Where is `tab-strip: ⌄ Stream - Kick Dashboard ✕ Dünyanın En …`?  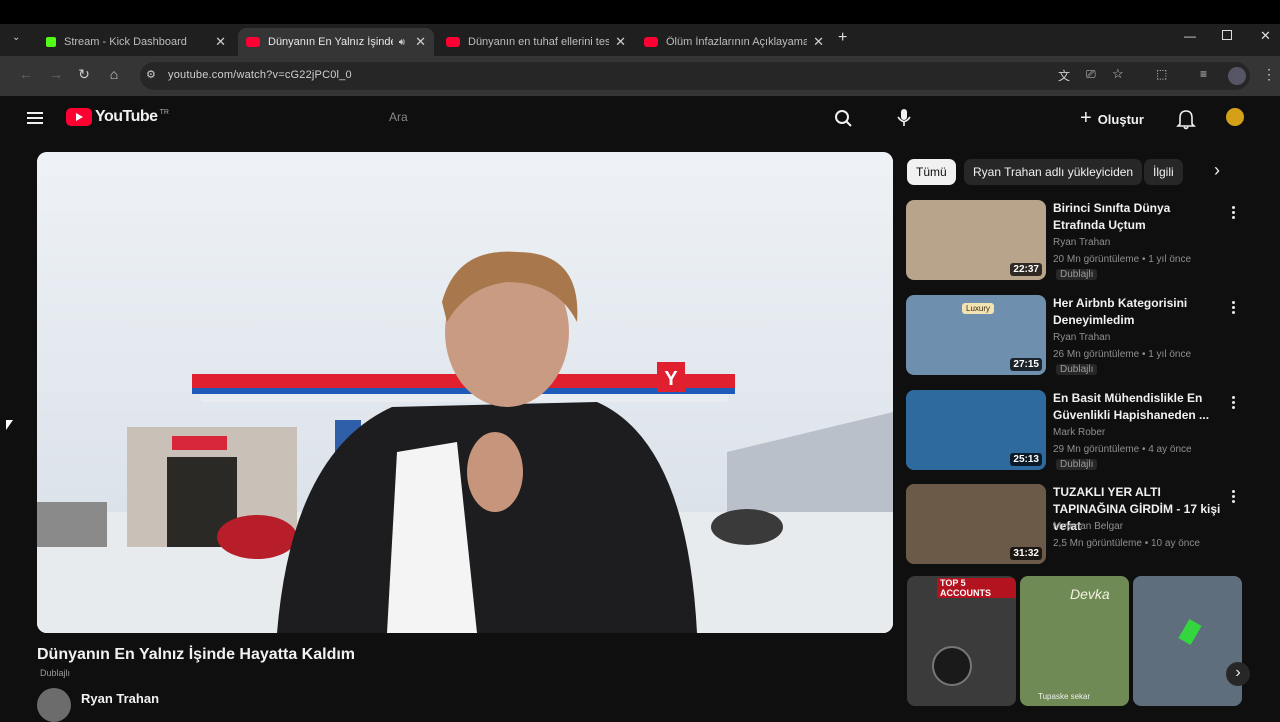
tab-strip: ⌄ Stream - Kick Dashboard ✕ Dünyanın En … is located at coordinates (640, 40).